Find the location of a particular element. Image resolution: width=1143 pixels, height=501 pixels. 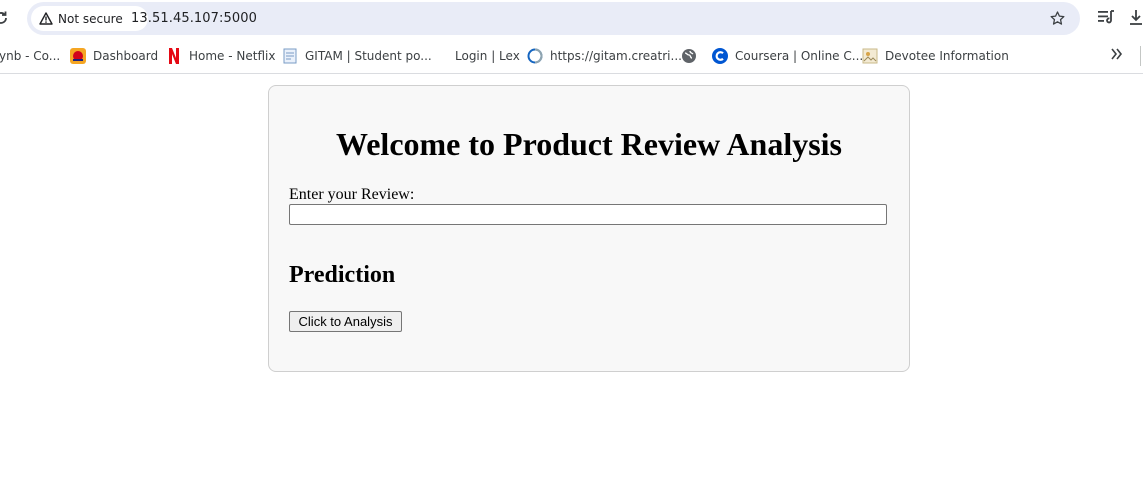

bookmark-item: Devotee Information is located at coordinates (935, 56).